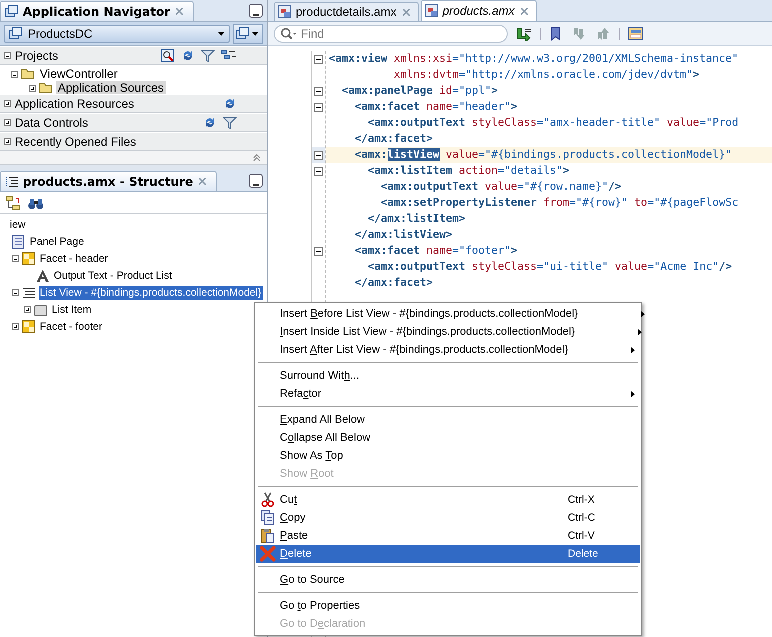 Image resolution: width=772 pixels, height=637 pixels. Describe the element at coordinates (524, 33) in the screenshot. I see `go-to-line-icon` at that location.